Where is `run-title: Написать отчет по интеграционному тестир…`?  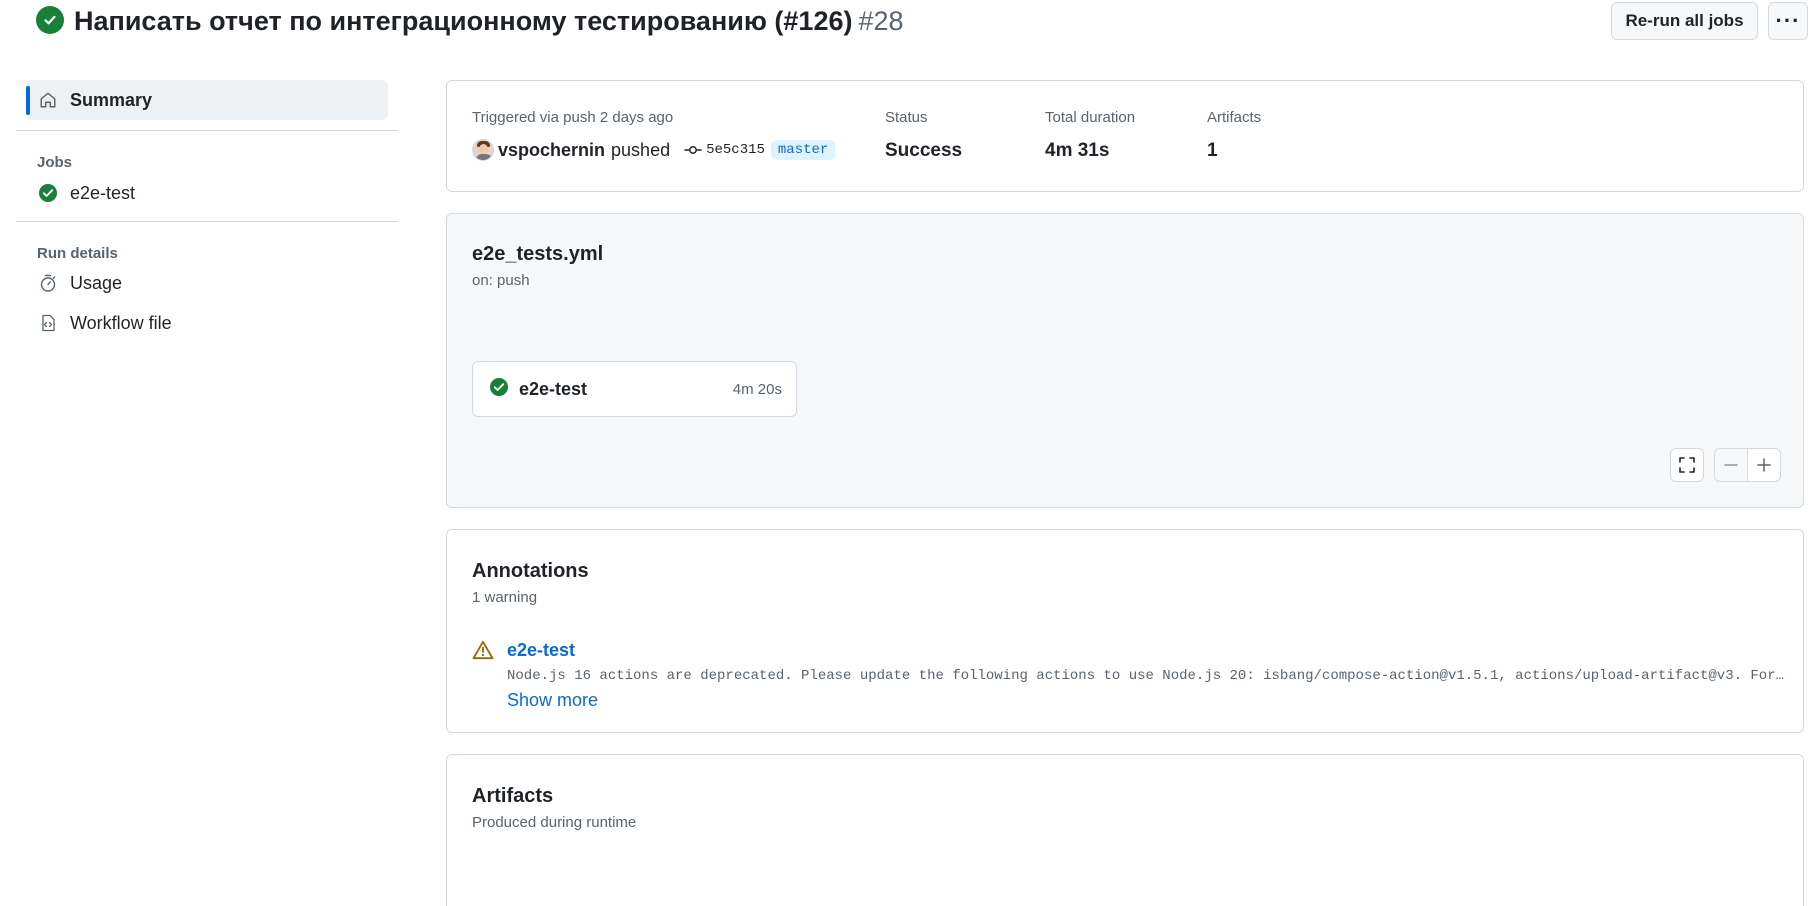
run-title: Написать отчет по интеграционному тестир… is located at coordinates (463, 21).